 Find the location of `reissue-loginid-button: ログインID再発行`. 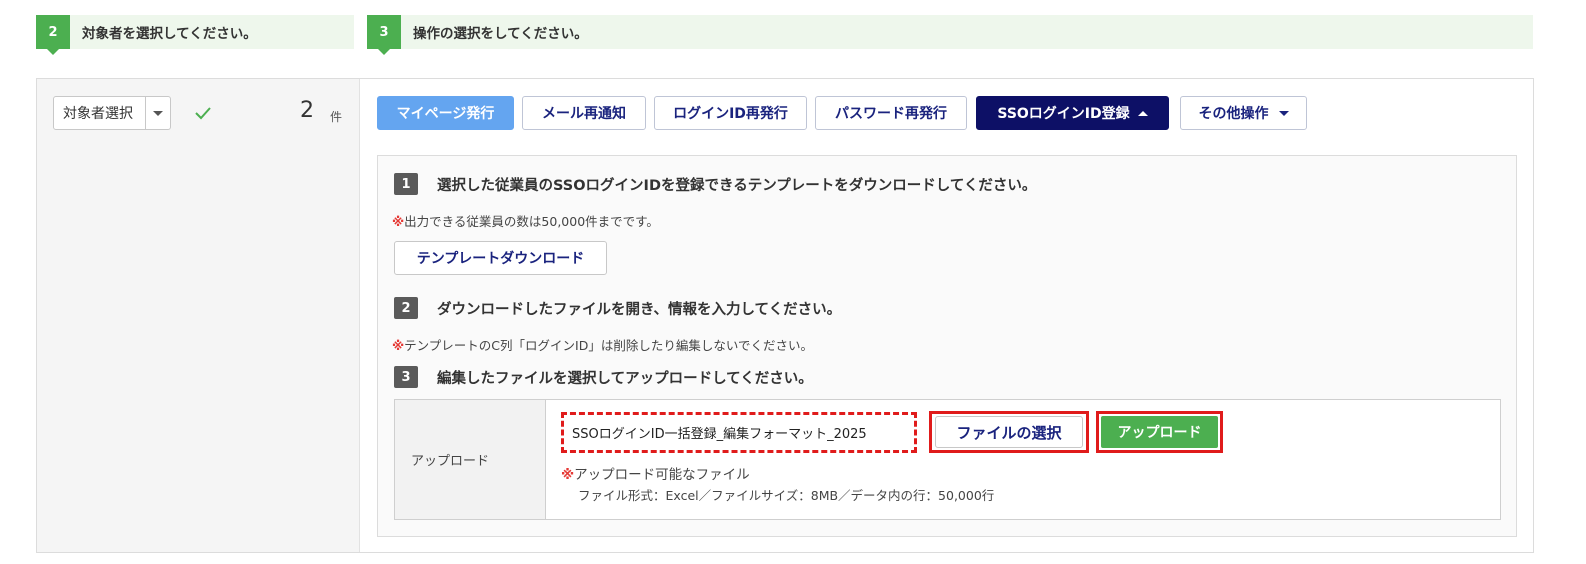

reissue-loginid-button: ログインID再発行 is located at coordinates (730, 113).